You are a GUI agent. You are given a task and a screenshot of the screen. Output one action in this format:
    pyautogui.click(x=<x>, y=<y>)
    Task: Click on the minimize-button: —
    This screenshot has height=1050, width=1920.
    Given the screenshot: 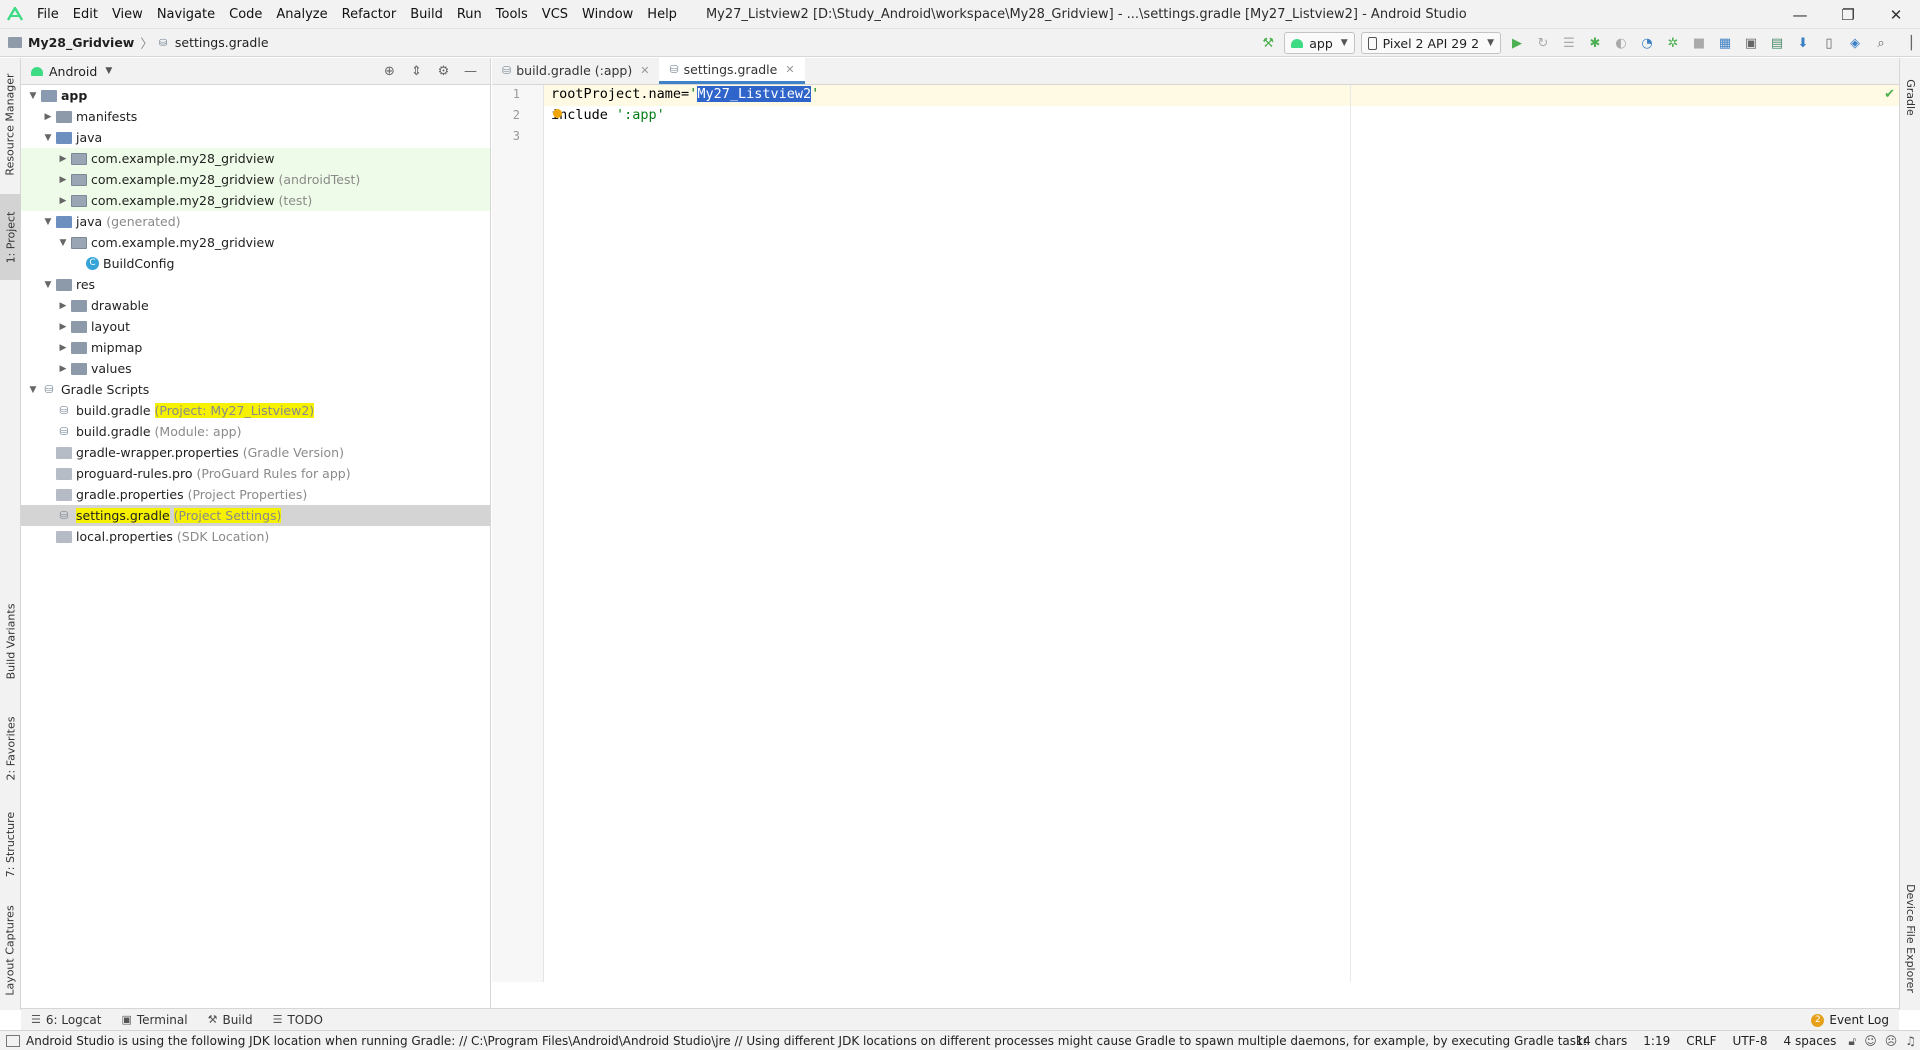 What is the action you would take?
    pyautogui.click(x=1800, y=14)
    